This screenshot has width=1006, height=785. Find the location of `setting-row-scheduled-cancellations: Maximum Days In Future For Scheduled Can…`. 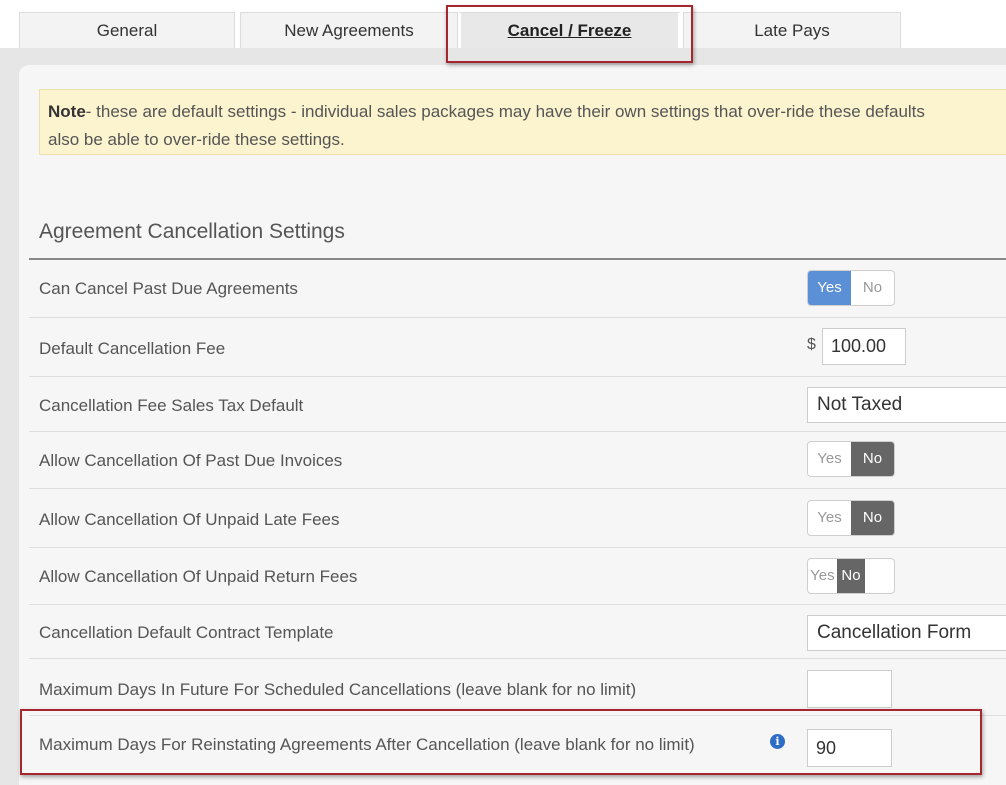

setting-row-scheduled-cancellations: Maximum Days In Future For Scheduled Can… is located at coordinates (517, 687).